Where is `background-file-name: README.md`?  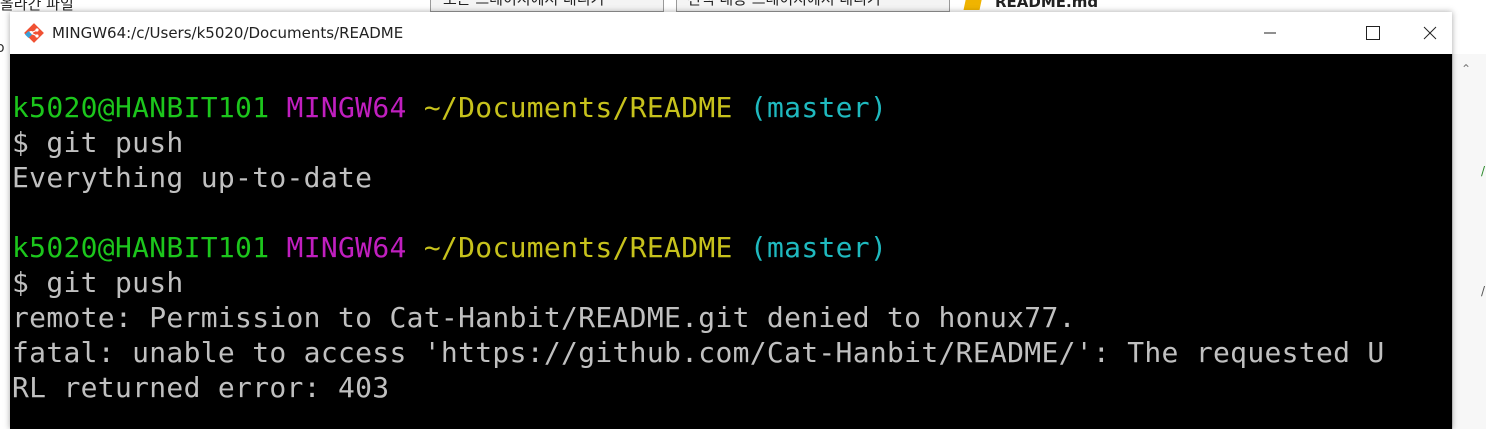
background-file-name: README.md is located at coordinates (1047, 5).